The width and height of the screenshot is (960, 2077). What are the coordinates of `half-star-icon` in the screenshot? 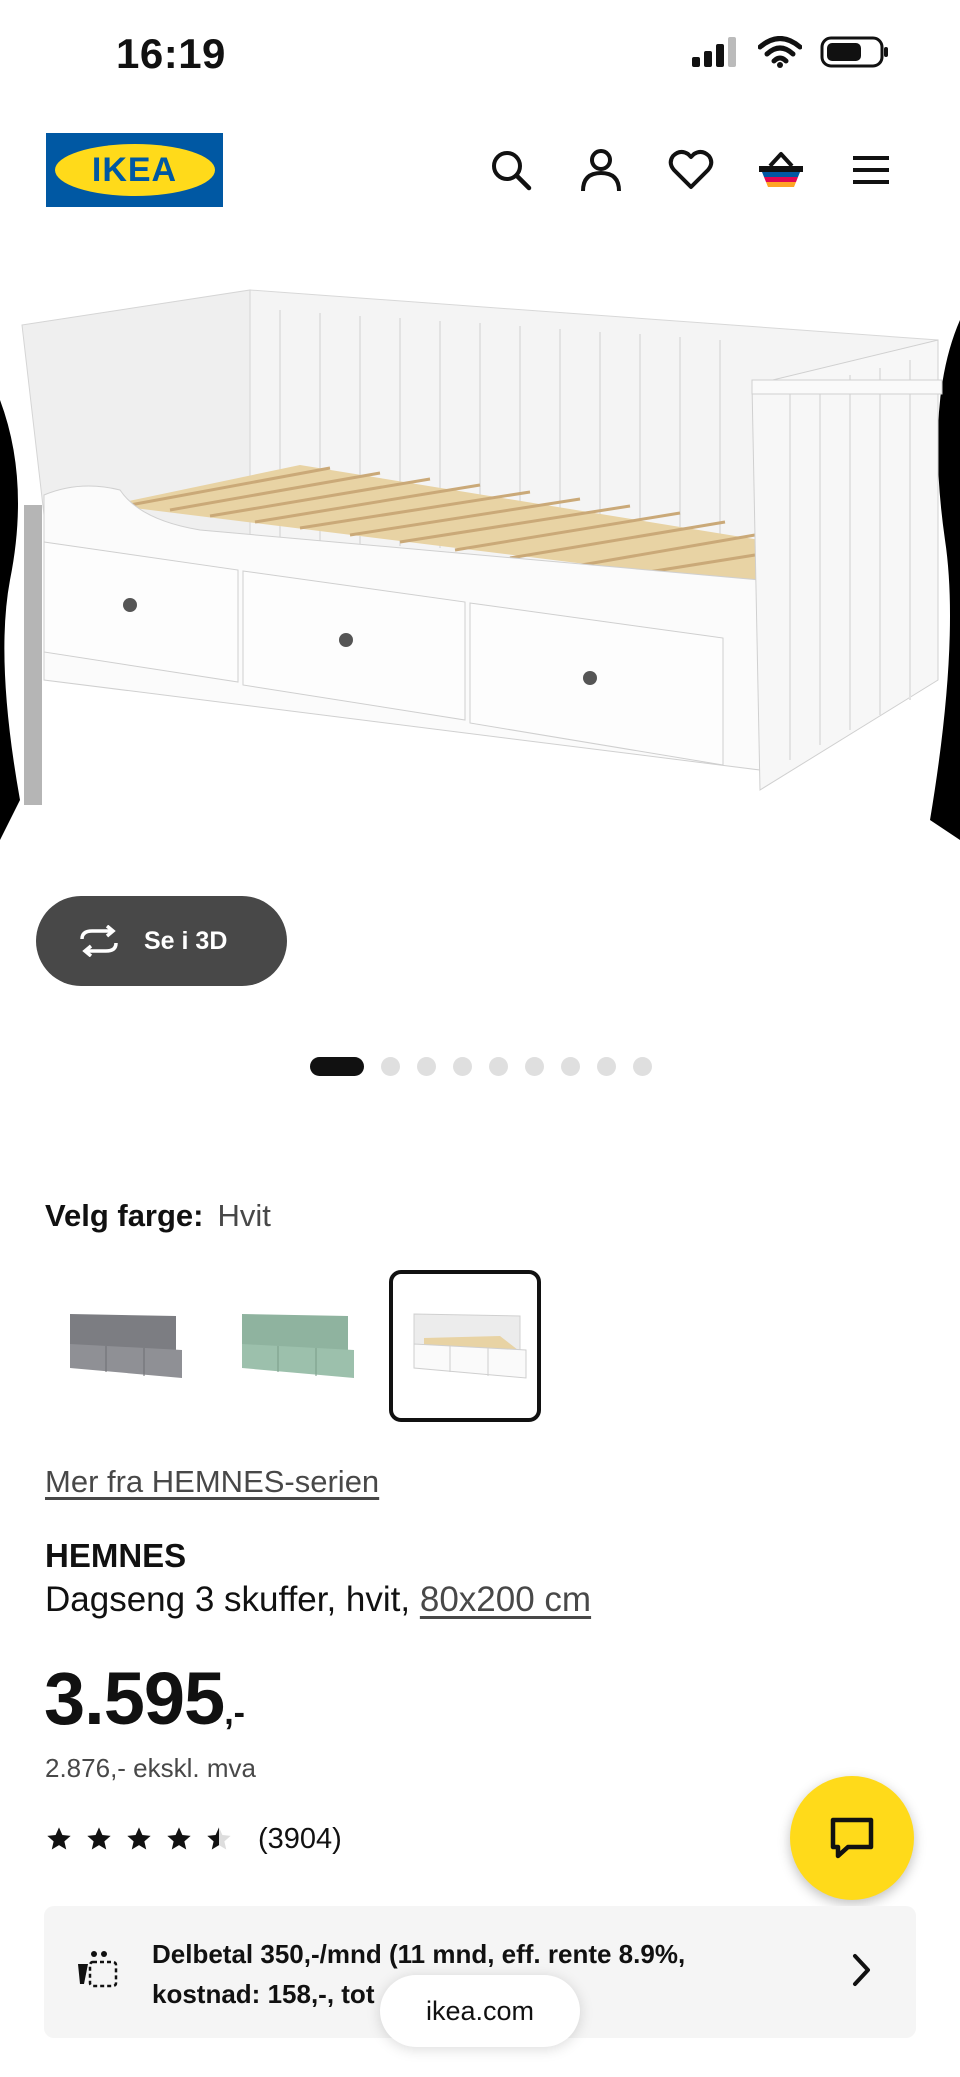 It's located at (219, 1838).